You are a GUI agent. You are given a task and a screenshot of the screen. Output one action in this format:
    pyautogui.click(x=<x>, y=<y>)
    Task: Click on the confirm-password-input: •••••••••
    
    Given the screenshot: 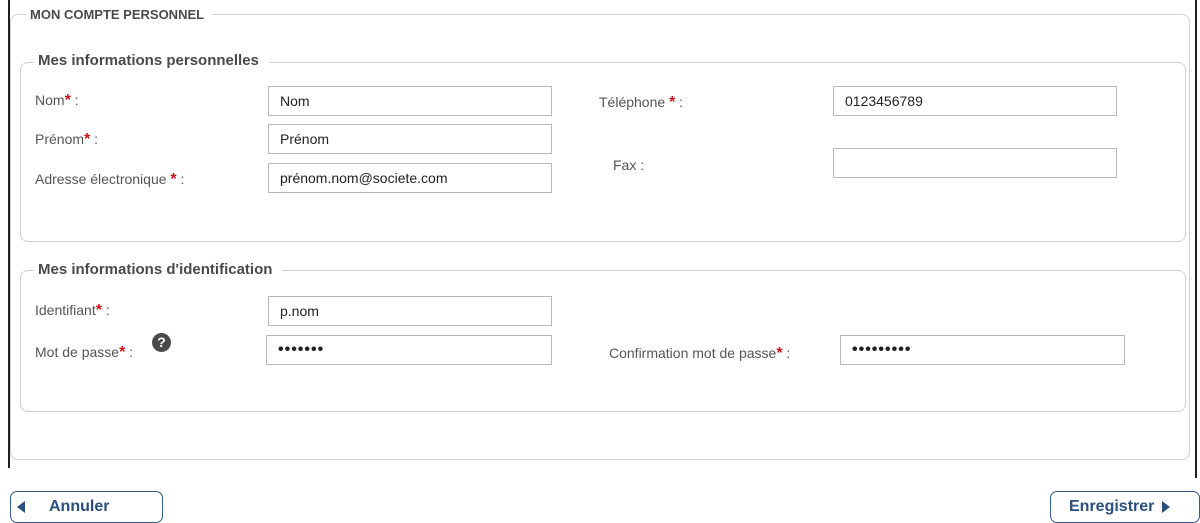 What is the action you would take?
    pyautogui.click(x=982, y=350)
    